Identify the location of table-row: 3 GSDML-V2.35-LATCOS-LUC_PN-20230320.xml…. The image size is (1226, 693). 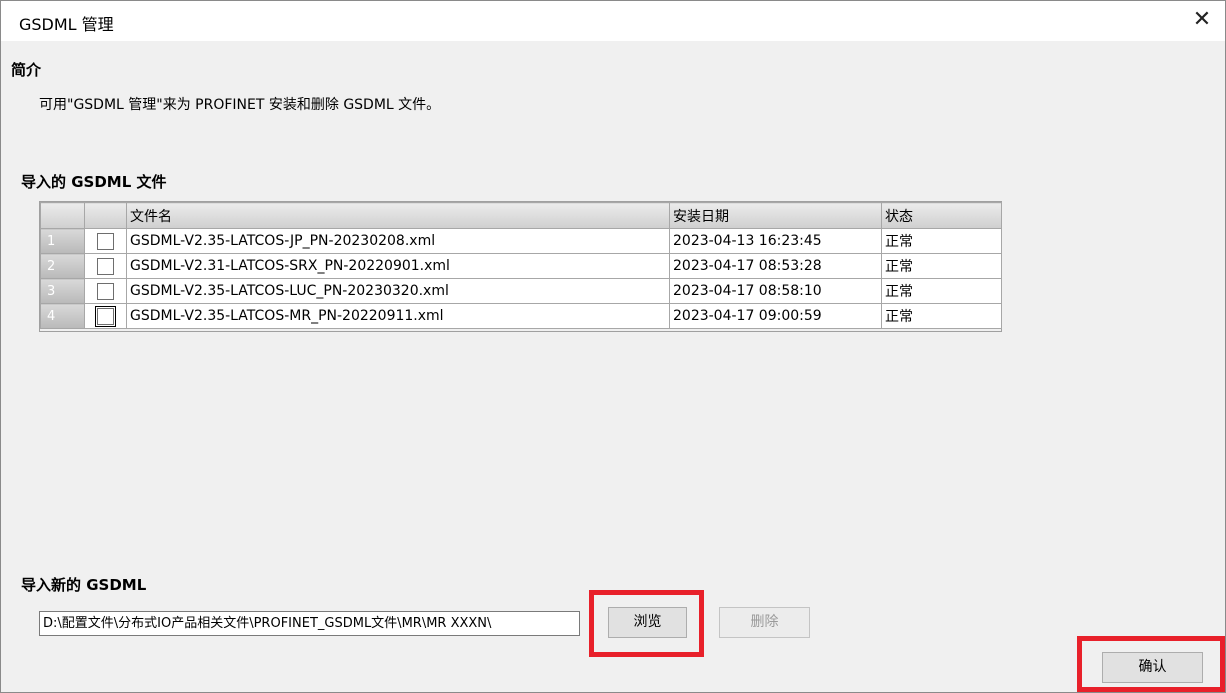
(521, 291).